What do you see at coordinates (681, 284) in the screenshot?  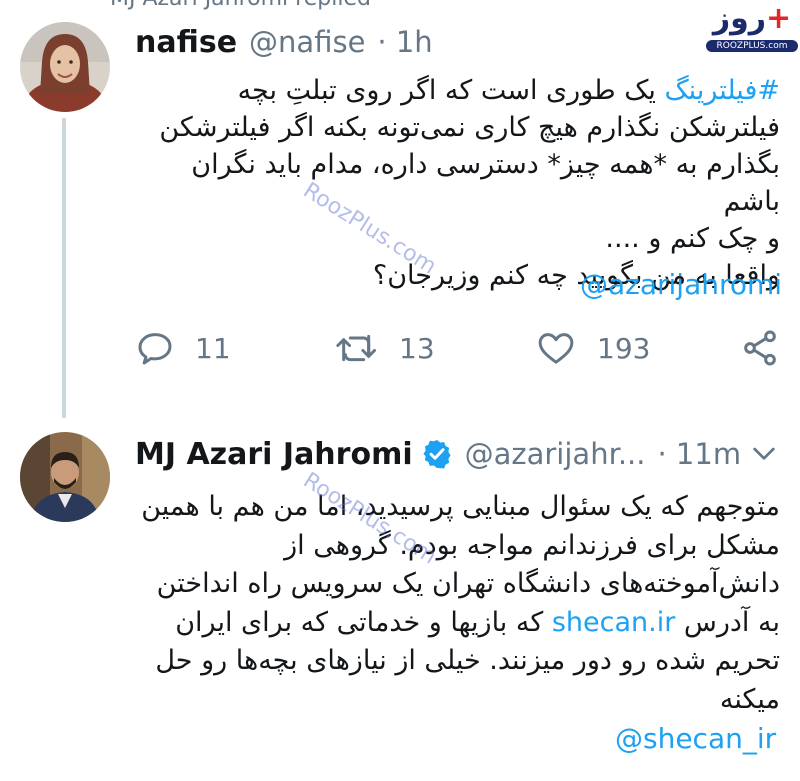 I see `mention-azarijahromi: @azarijahromi` at bounding box center [681, 284].